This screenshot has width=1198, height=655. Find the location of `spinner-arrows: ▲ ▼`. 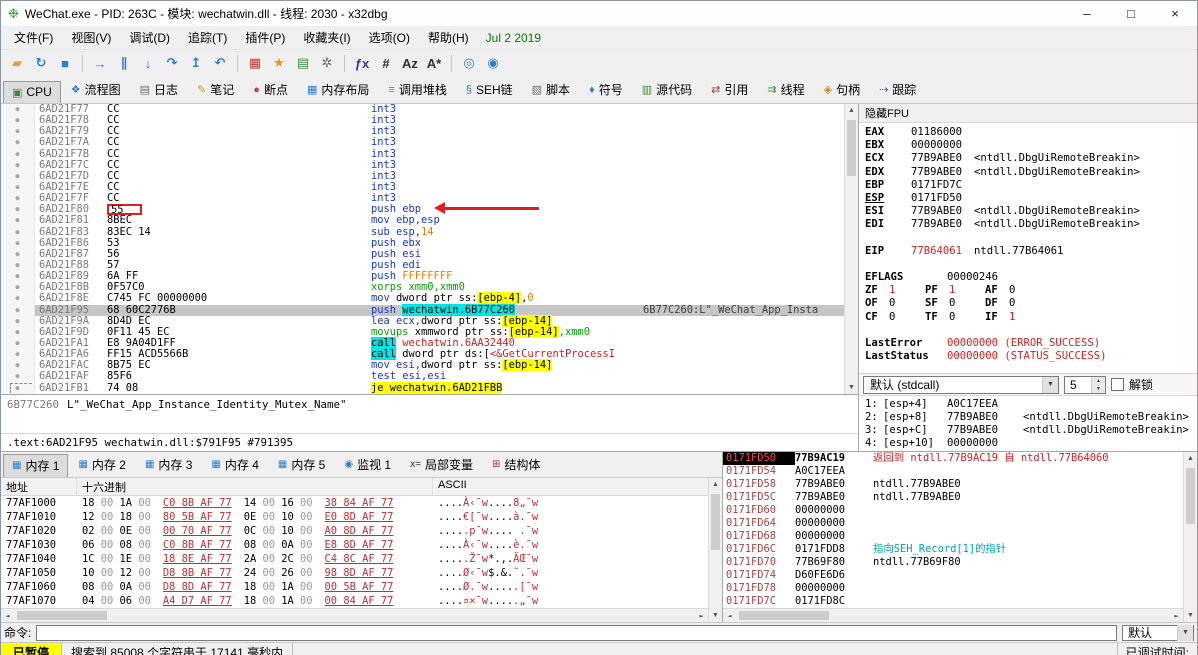

spinner-arrows: ▲ ▼ is located at coordinates (1098, 384).